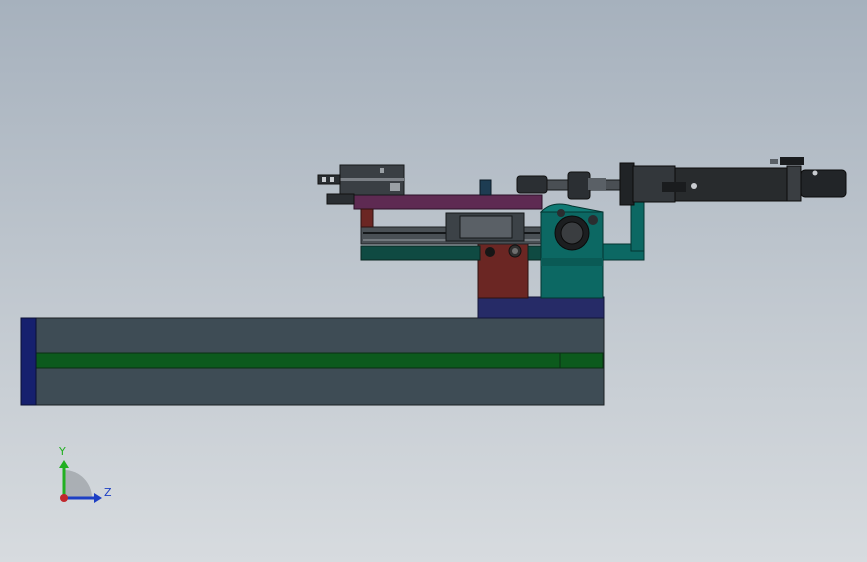 The height and width of the screenshot is (562, 867). I want to click on red-support-block, so click(503, 267).